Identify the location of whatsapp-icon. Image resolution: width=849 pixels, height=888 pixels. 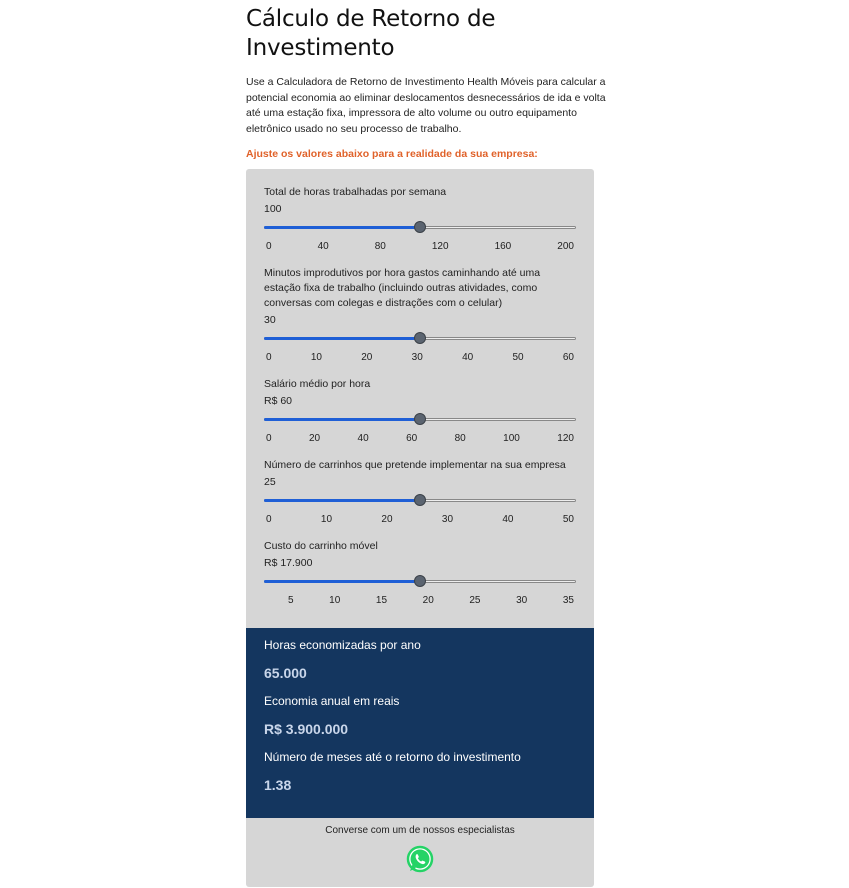
(420, 859).